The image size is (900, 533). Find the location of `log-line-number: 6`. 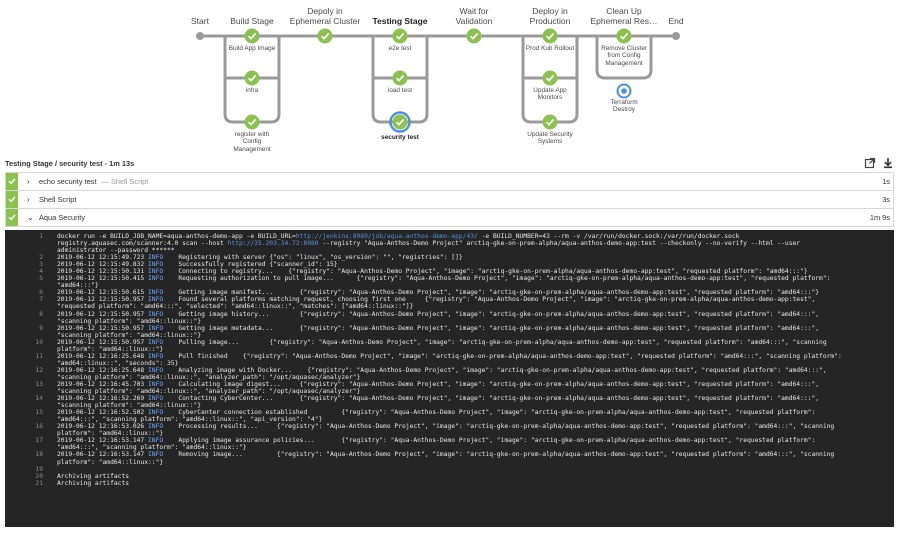

log-line-number: 6 is located at coordinates (31, 292).